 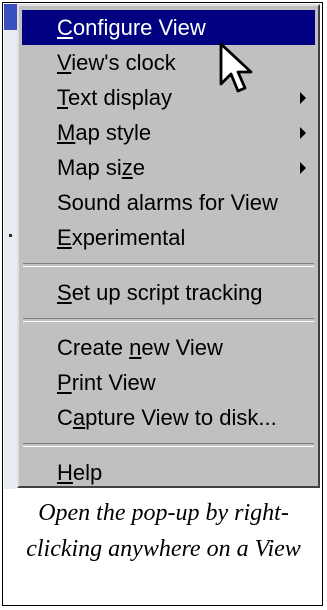 I want to click on menu-item-label: Sound alarms for View, so click(x=167, y=202).